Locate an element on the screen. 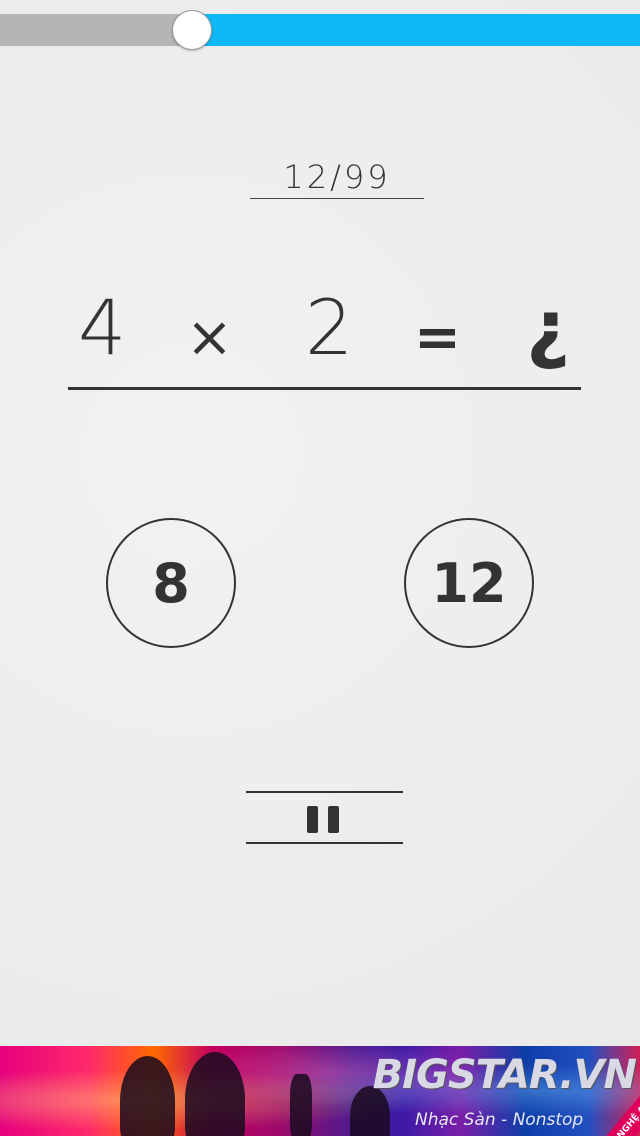 Image resolution: width=640 pixels, height=1136 pixels. answer-label-right: 12 is located at coordinates (469, 583).